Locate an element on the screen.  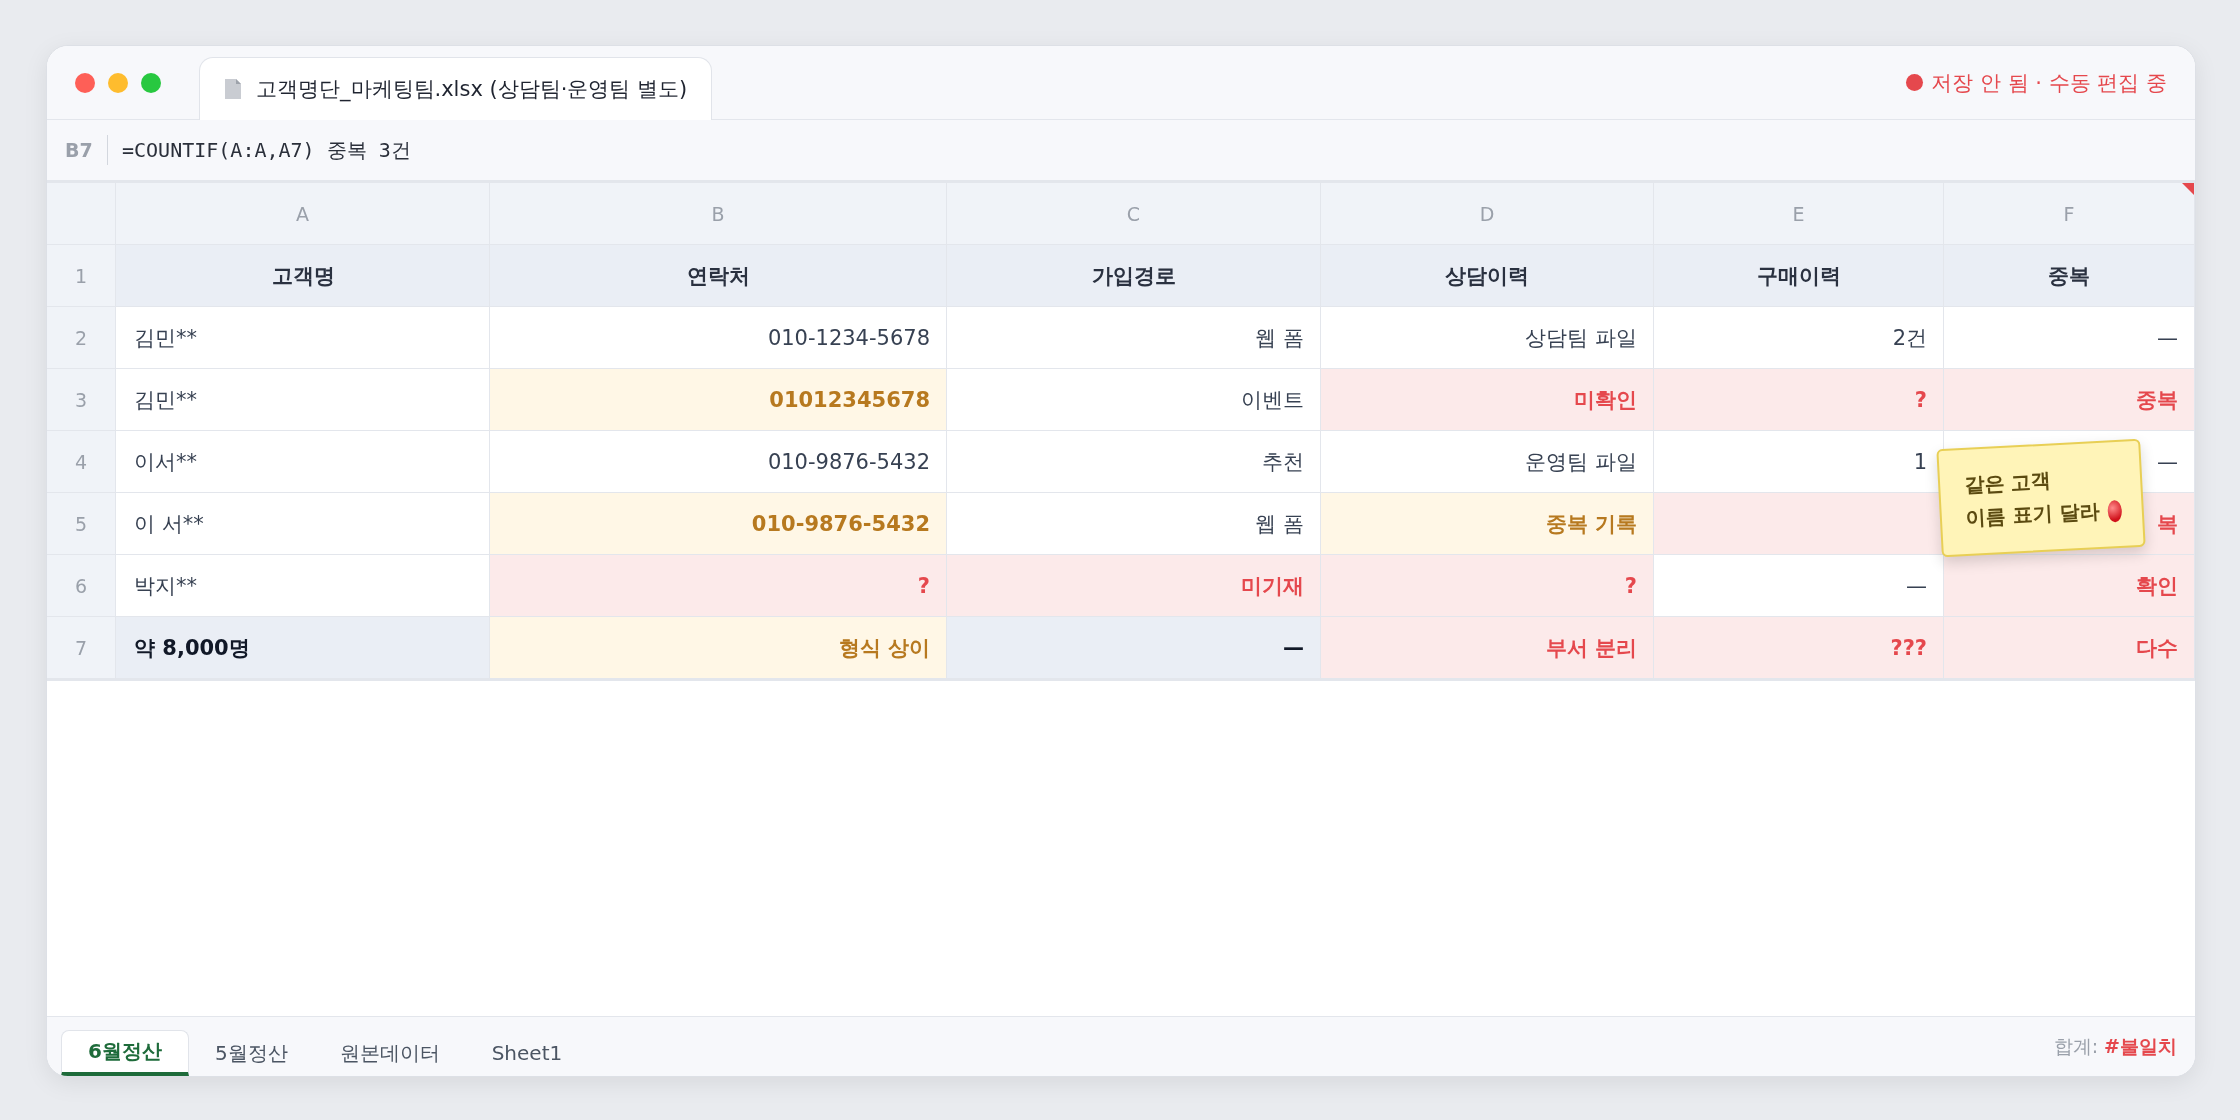
table-cell: 1 is located at coordinates (1799, 462).